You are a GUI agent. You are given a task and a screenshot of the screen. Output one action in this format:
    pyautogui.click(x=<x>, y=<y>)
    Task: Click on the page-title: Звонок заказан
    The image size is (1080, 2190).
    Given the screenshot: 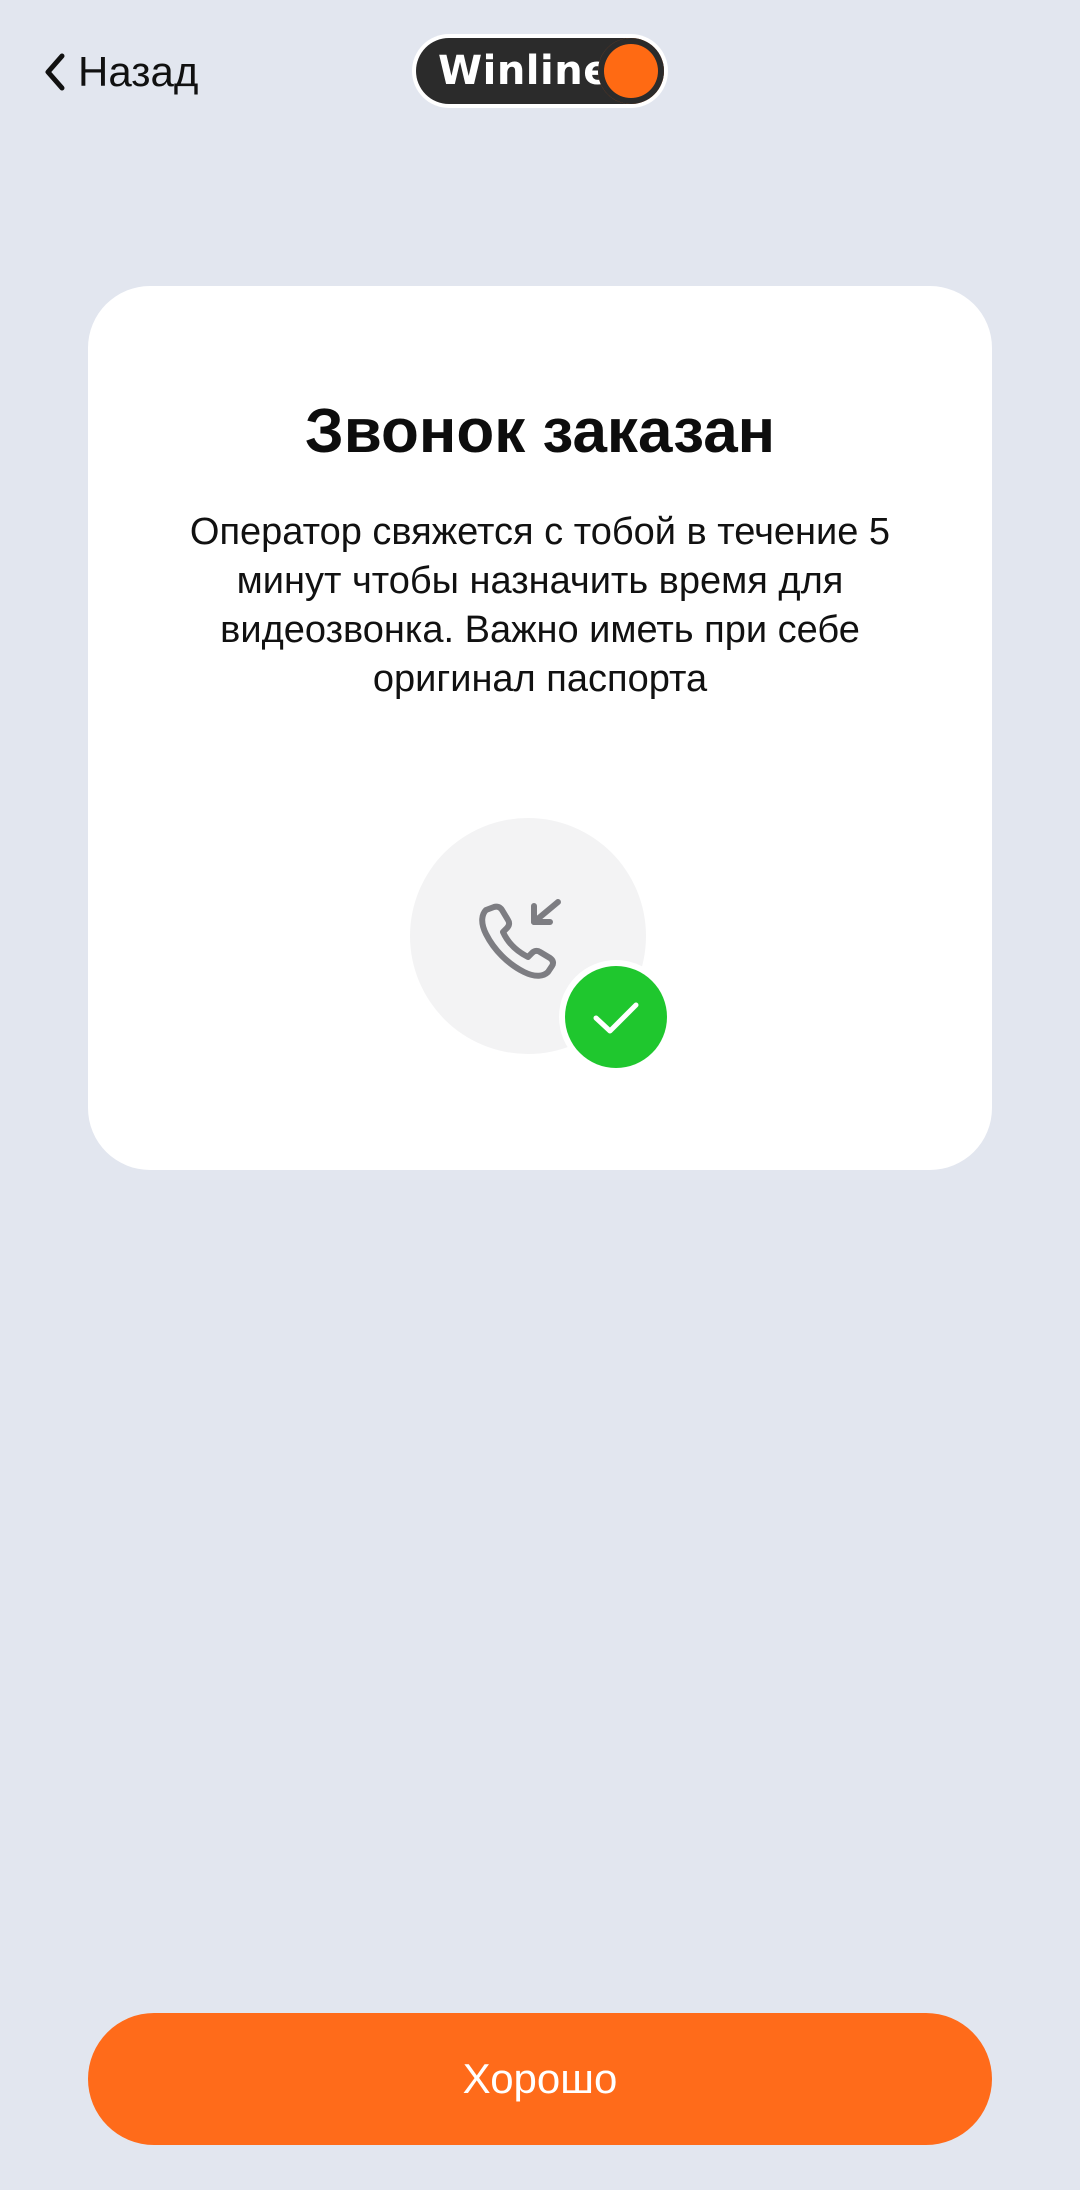 What is the action you would take?
    pyautogui.click(x=540, y=431)
    